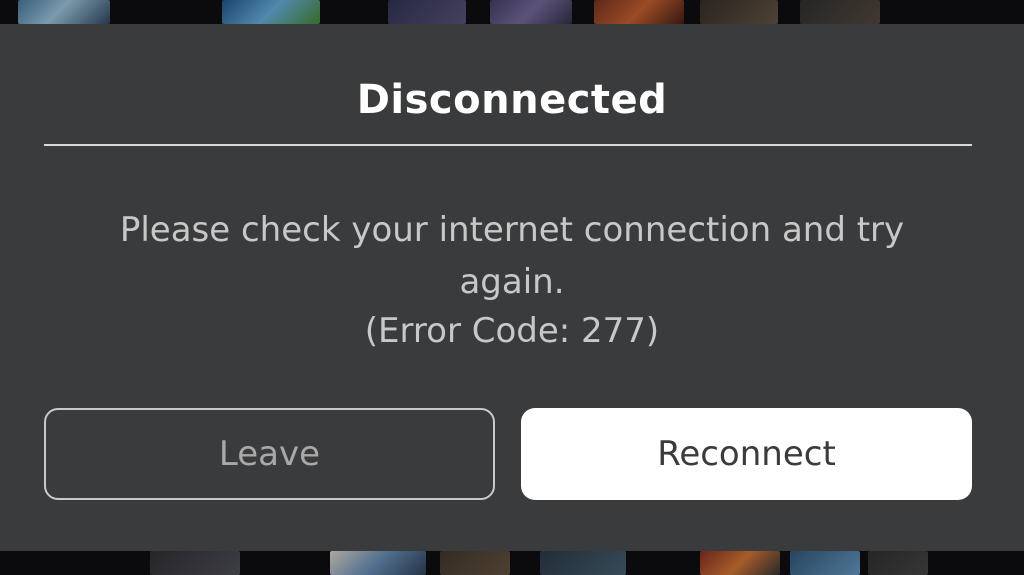  Describe the element at coordinates (508, 145) in the screenshot. I see `title-divider` at that location.